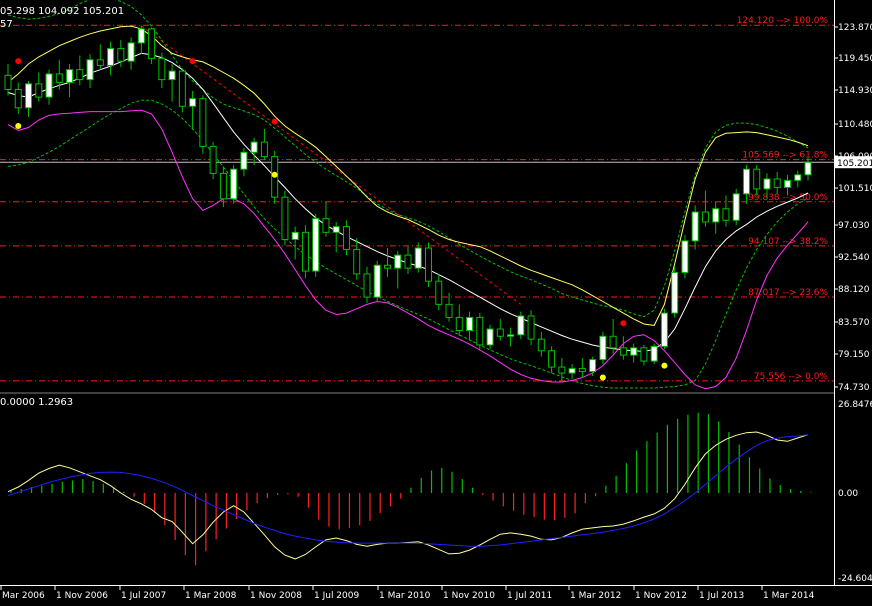 This screenshot has height=606, width=872. I want to click on price-axis-label: 74.730, so click(854, 388).